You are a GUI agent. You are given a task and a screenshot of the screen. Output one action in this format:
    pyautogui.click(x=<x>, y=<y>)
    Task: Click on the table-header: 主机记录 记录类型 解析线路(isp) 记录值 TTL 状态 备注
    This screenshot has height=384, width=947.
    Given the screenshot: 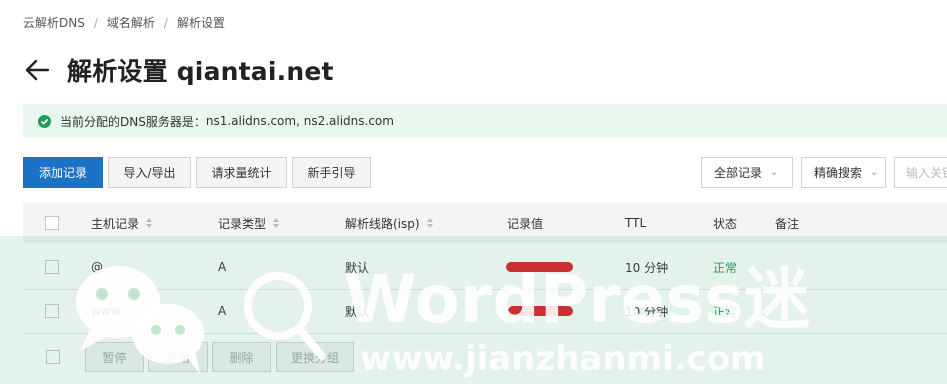 What is the action you would take?
    pyautogui.click(x=485, y=223)
    